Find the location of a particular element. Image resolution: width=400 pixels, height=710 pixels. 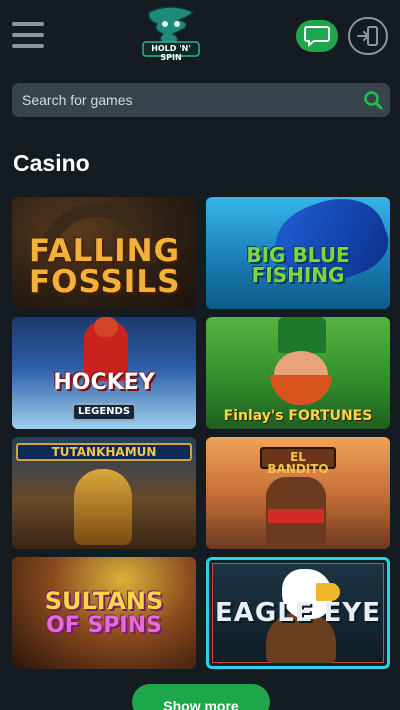

logo-text: HOLD 'N' SPIN is located at coordinates (171, 53).